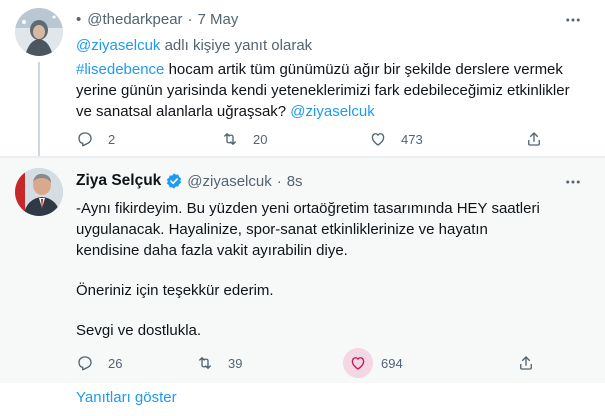 This screenshot has width=605, height=416. I want to click on tweet-header: • @thedarkpear · 7 May, so click(157, 19).